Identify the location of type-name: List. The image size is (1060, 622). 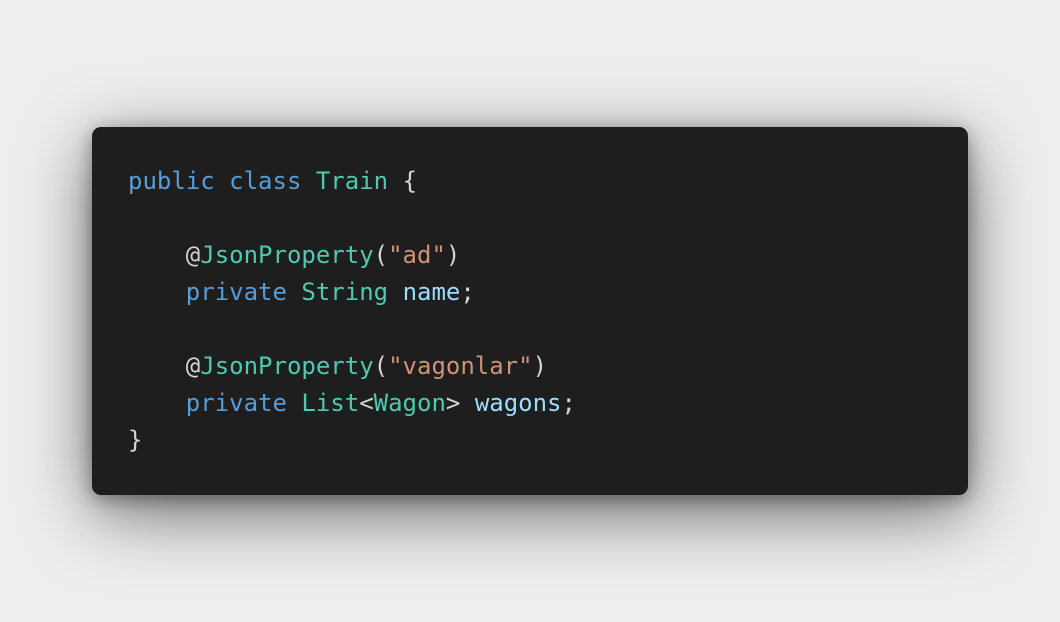
(330, 403).